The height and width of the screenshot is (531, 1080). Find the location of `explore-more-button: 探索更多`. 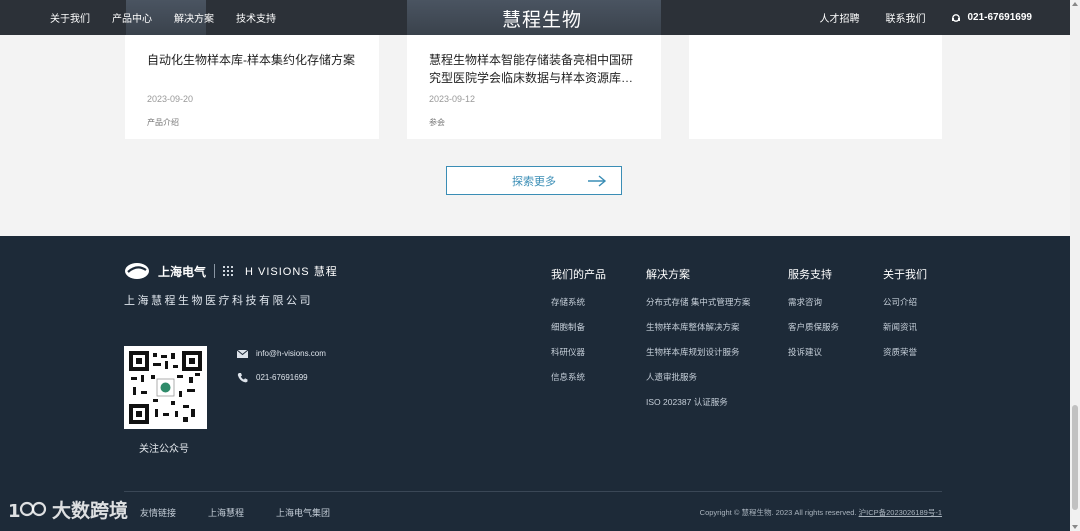

explore-more-button: 探索更多 is located at coordinates (534, 180).